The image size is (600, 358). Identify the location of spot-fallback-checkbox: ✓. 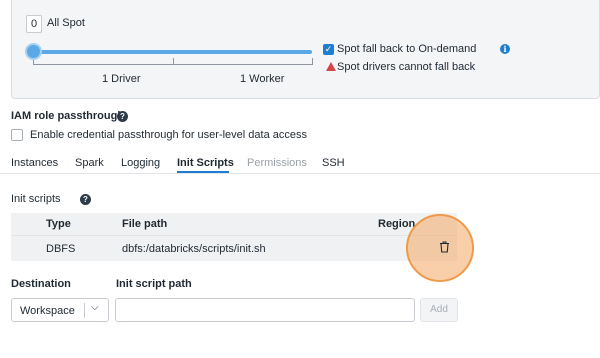
(328, 49).